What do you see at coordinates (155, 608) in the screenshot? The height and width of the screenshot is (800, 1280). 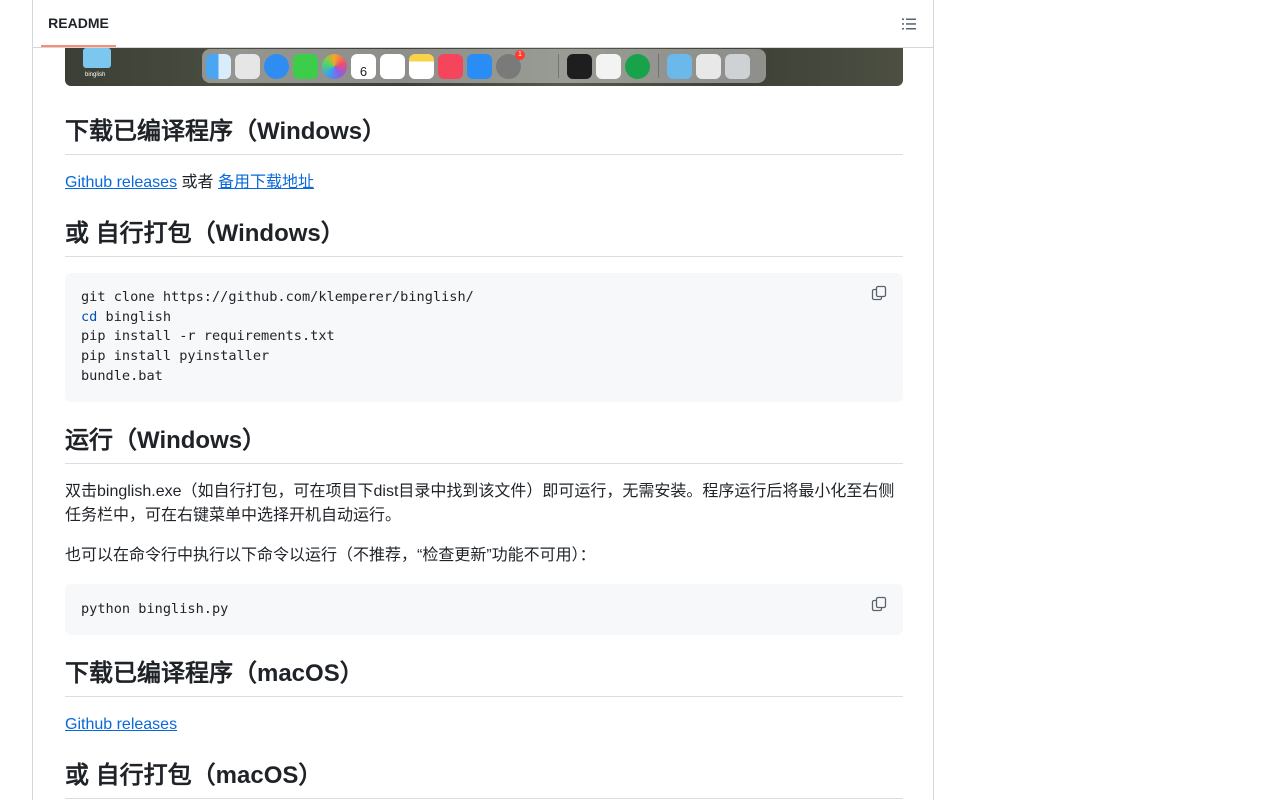 I see `code-line: python binglish.py` at bounding box center [155, 608].